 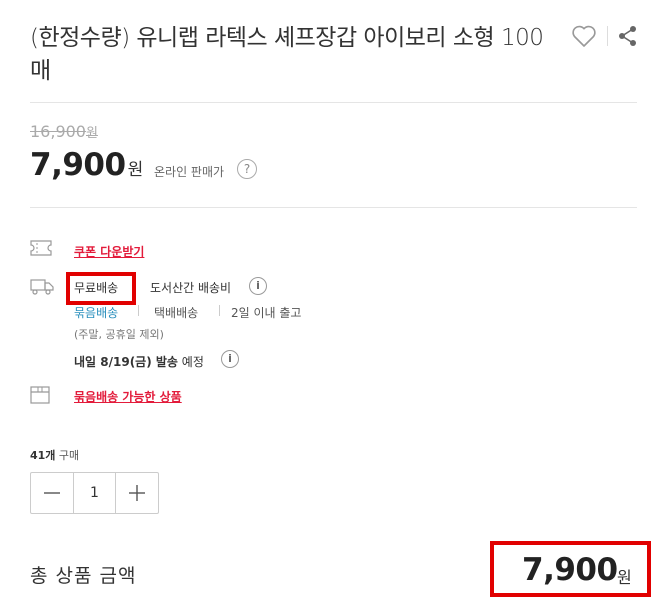 What do you see at coordinates (128, 396) in the screenshot?
I see `bundle-products-link: 묶음배송 가능한 상품` at bounding box center [128, 396].